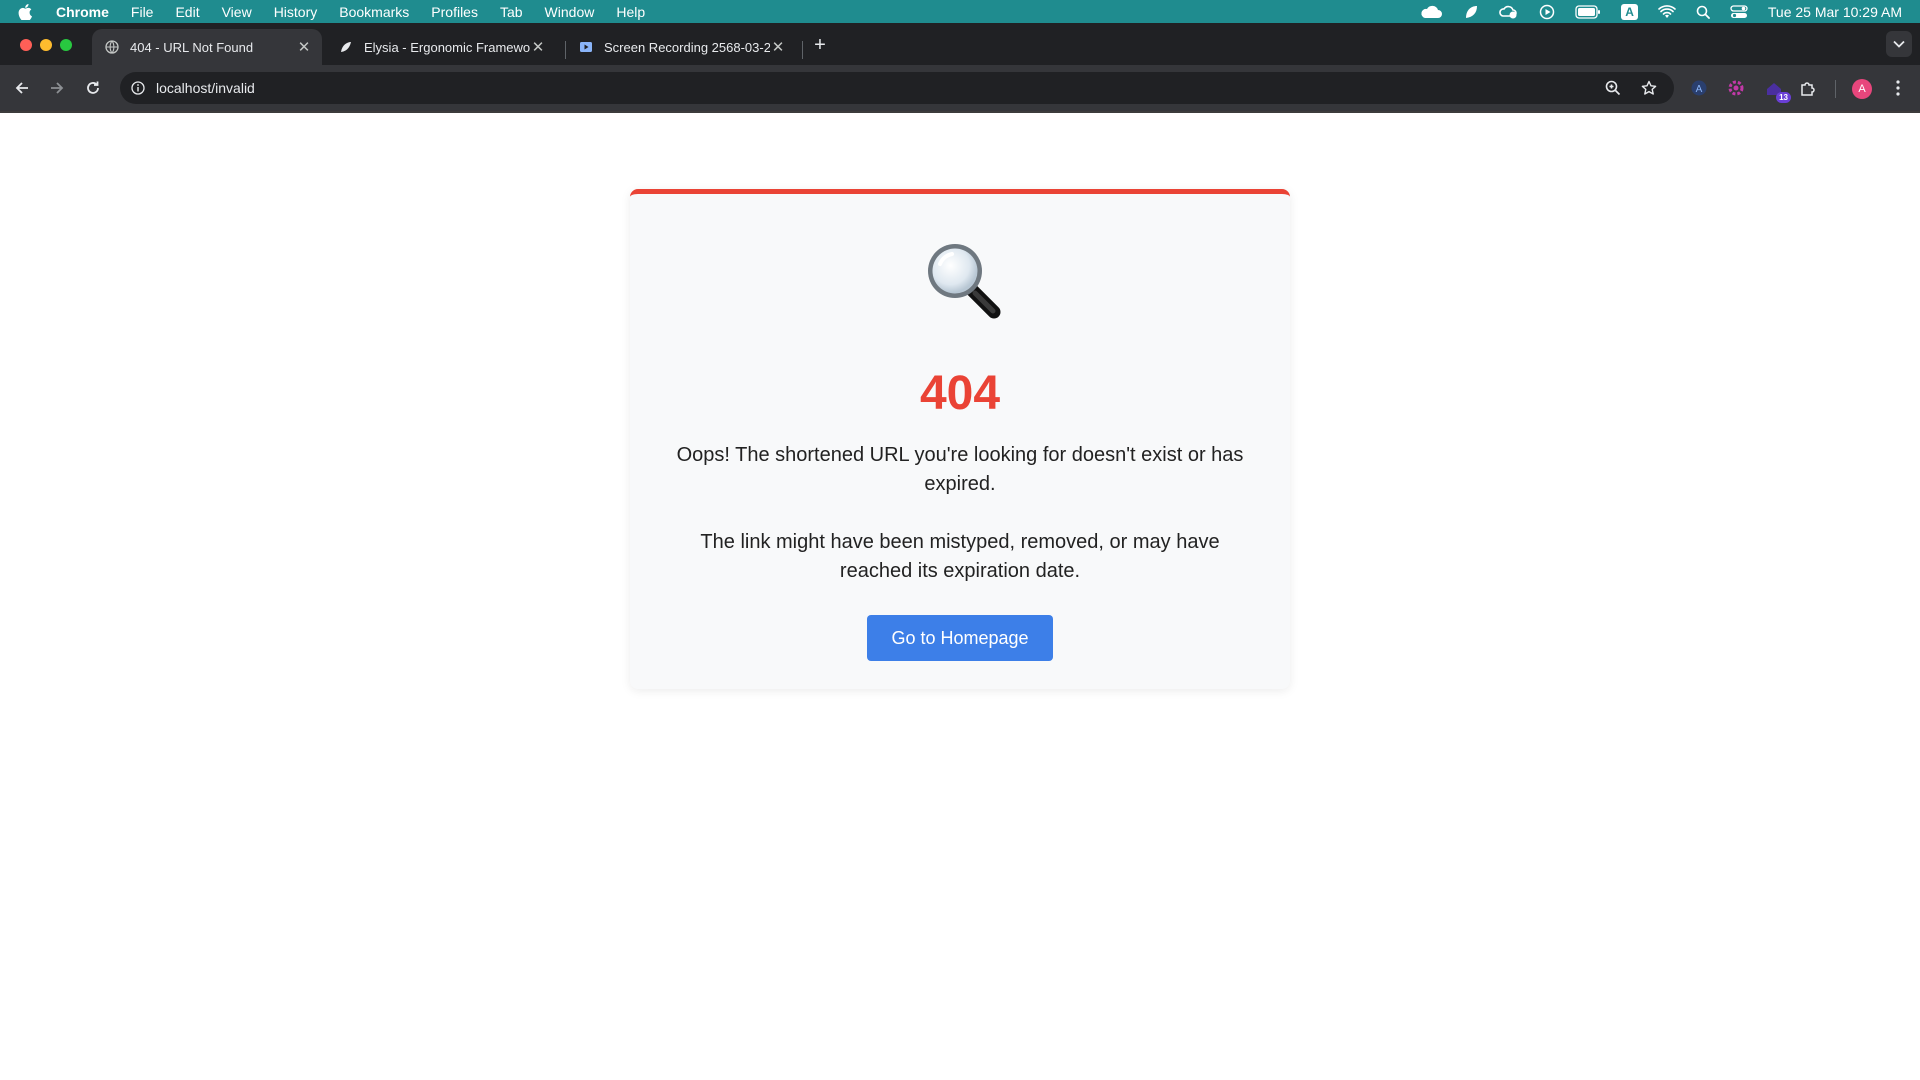 This screenshot has width=1920, height=1080. I want to click on tab-separator, so click(802, 50).